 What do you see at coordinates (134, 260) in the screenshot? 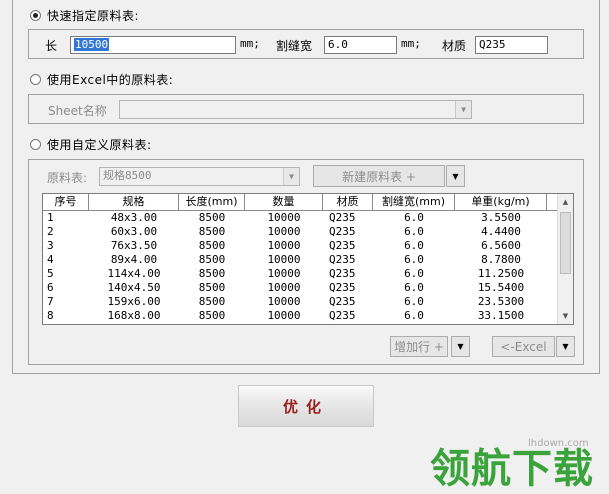
I see `table-cell: 89x4.00` at bounding box center [134, 260].